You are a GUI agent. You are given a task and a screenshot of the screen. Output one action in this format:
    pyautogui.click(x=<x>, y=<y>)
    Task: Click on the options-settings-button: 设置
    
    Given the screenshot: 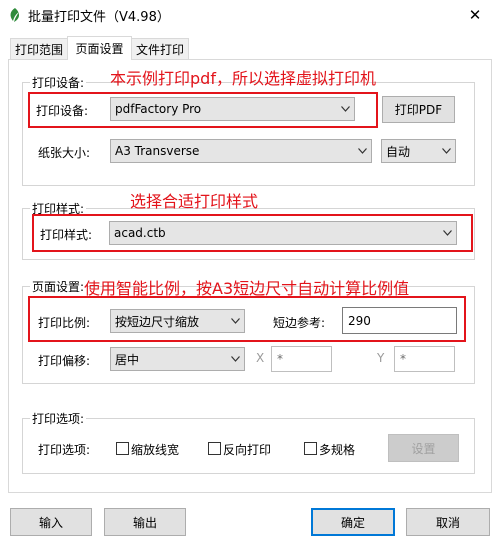 What is the action you would take?
    pyautogui.click(x=423, y=448)
    